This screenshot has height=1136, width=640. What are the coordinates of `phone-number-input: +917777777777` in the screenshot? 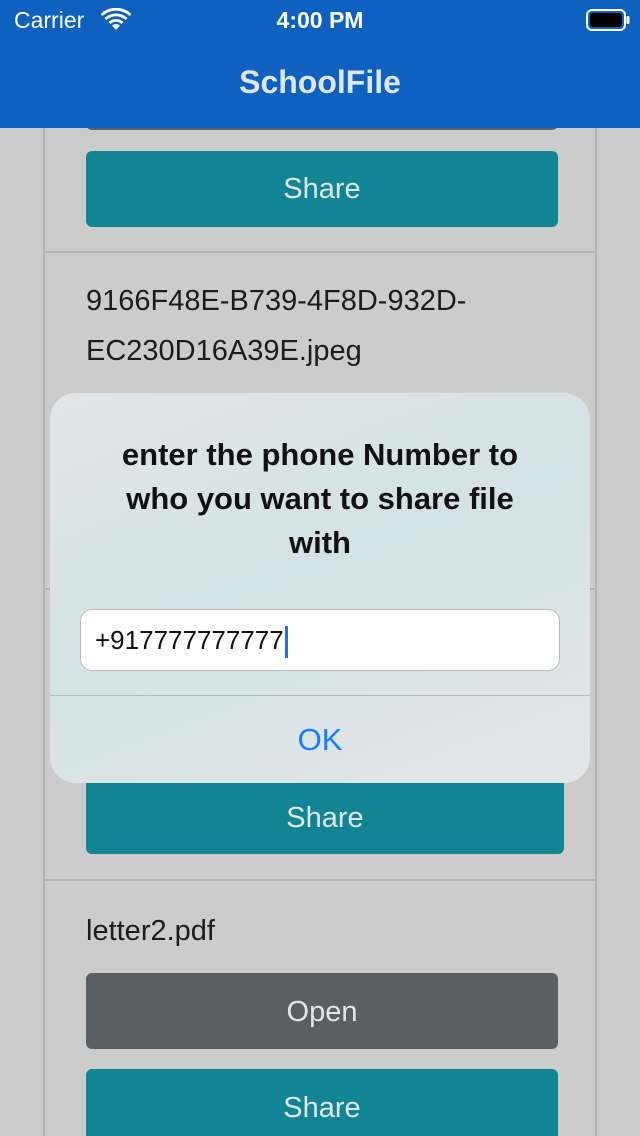 It's located at (320, 640).